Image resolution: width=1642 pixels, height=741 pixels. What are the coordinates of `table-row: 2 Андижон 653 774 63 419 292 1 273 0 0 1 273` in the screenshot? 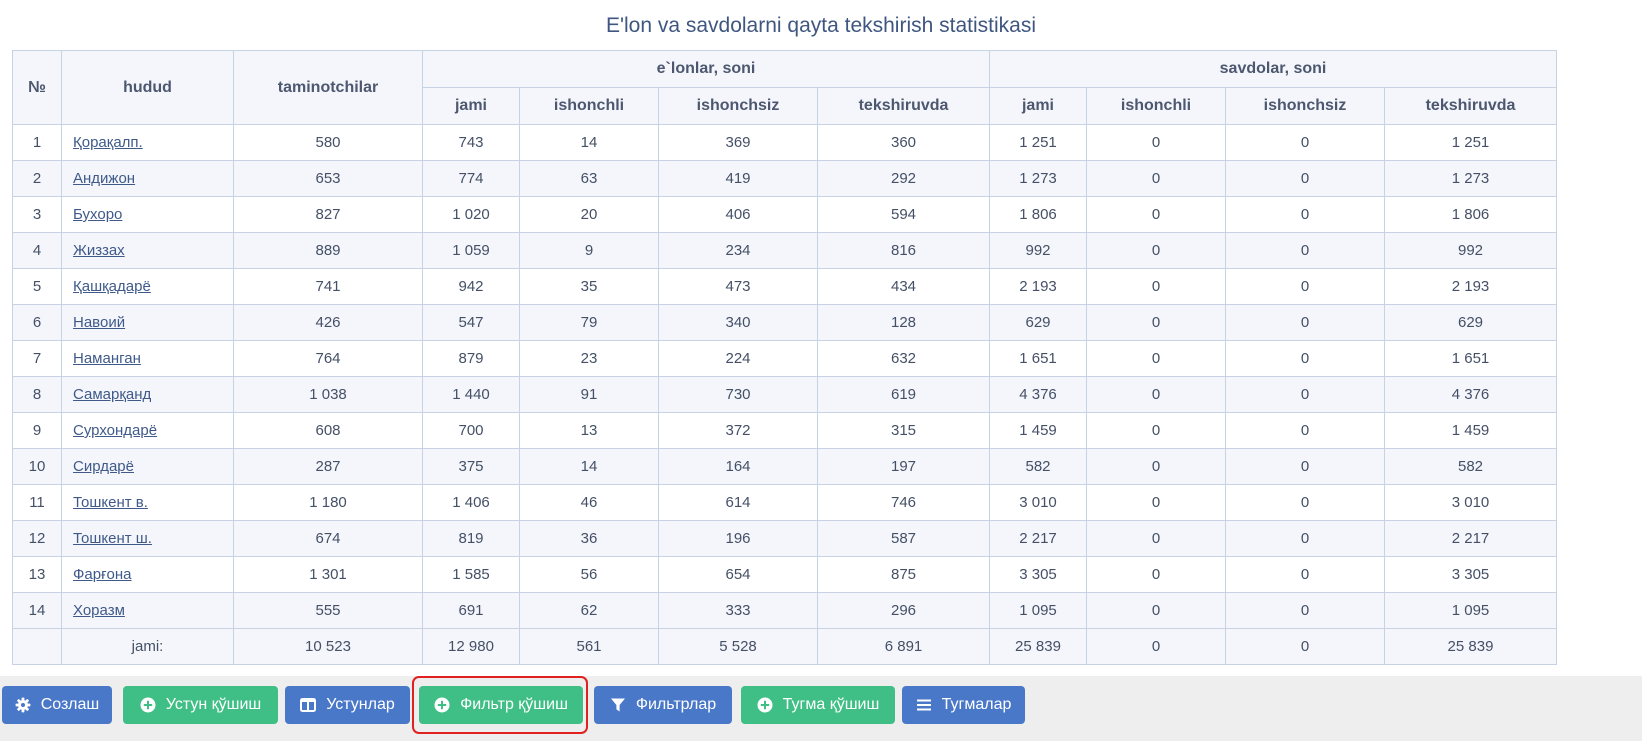 It's located at (784, 178).